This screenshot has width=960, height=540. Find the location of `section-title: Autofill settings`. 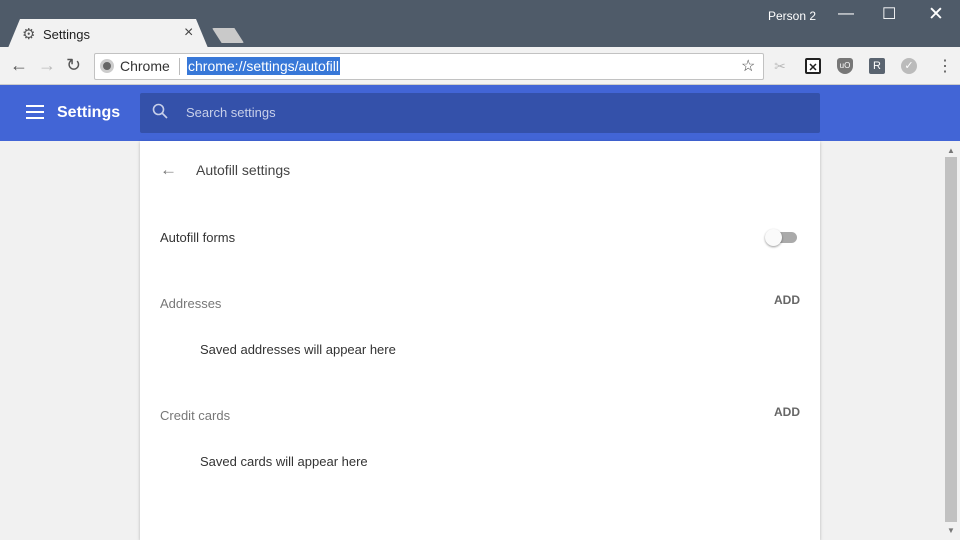

section-title: Autofill settings is located at coordinates (243, 170).